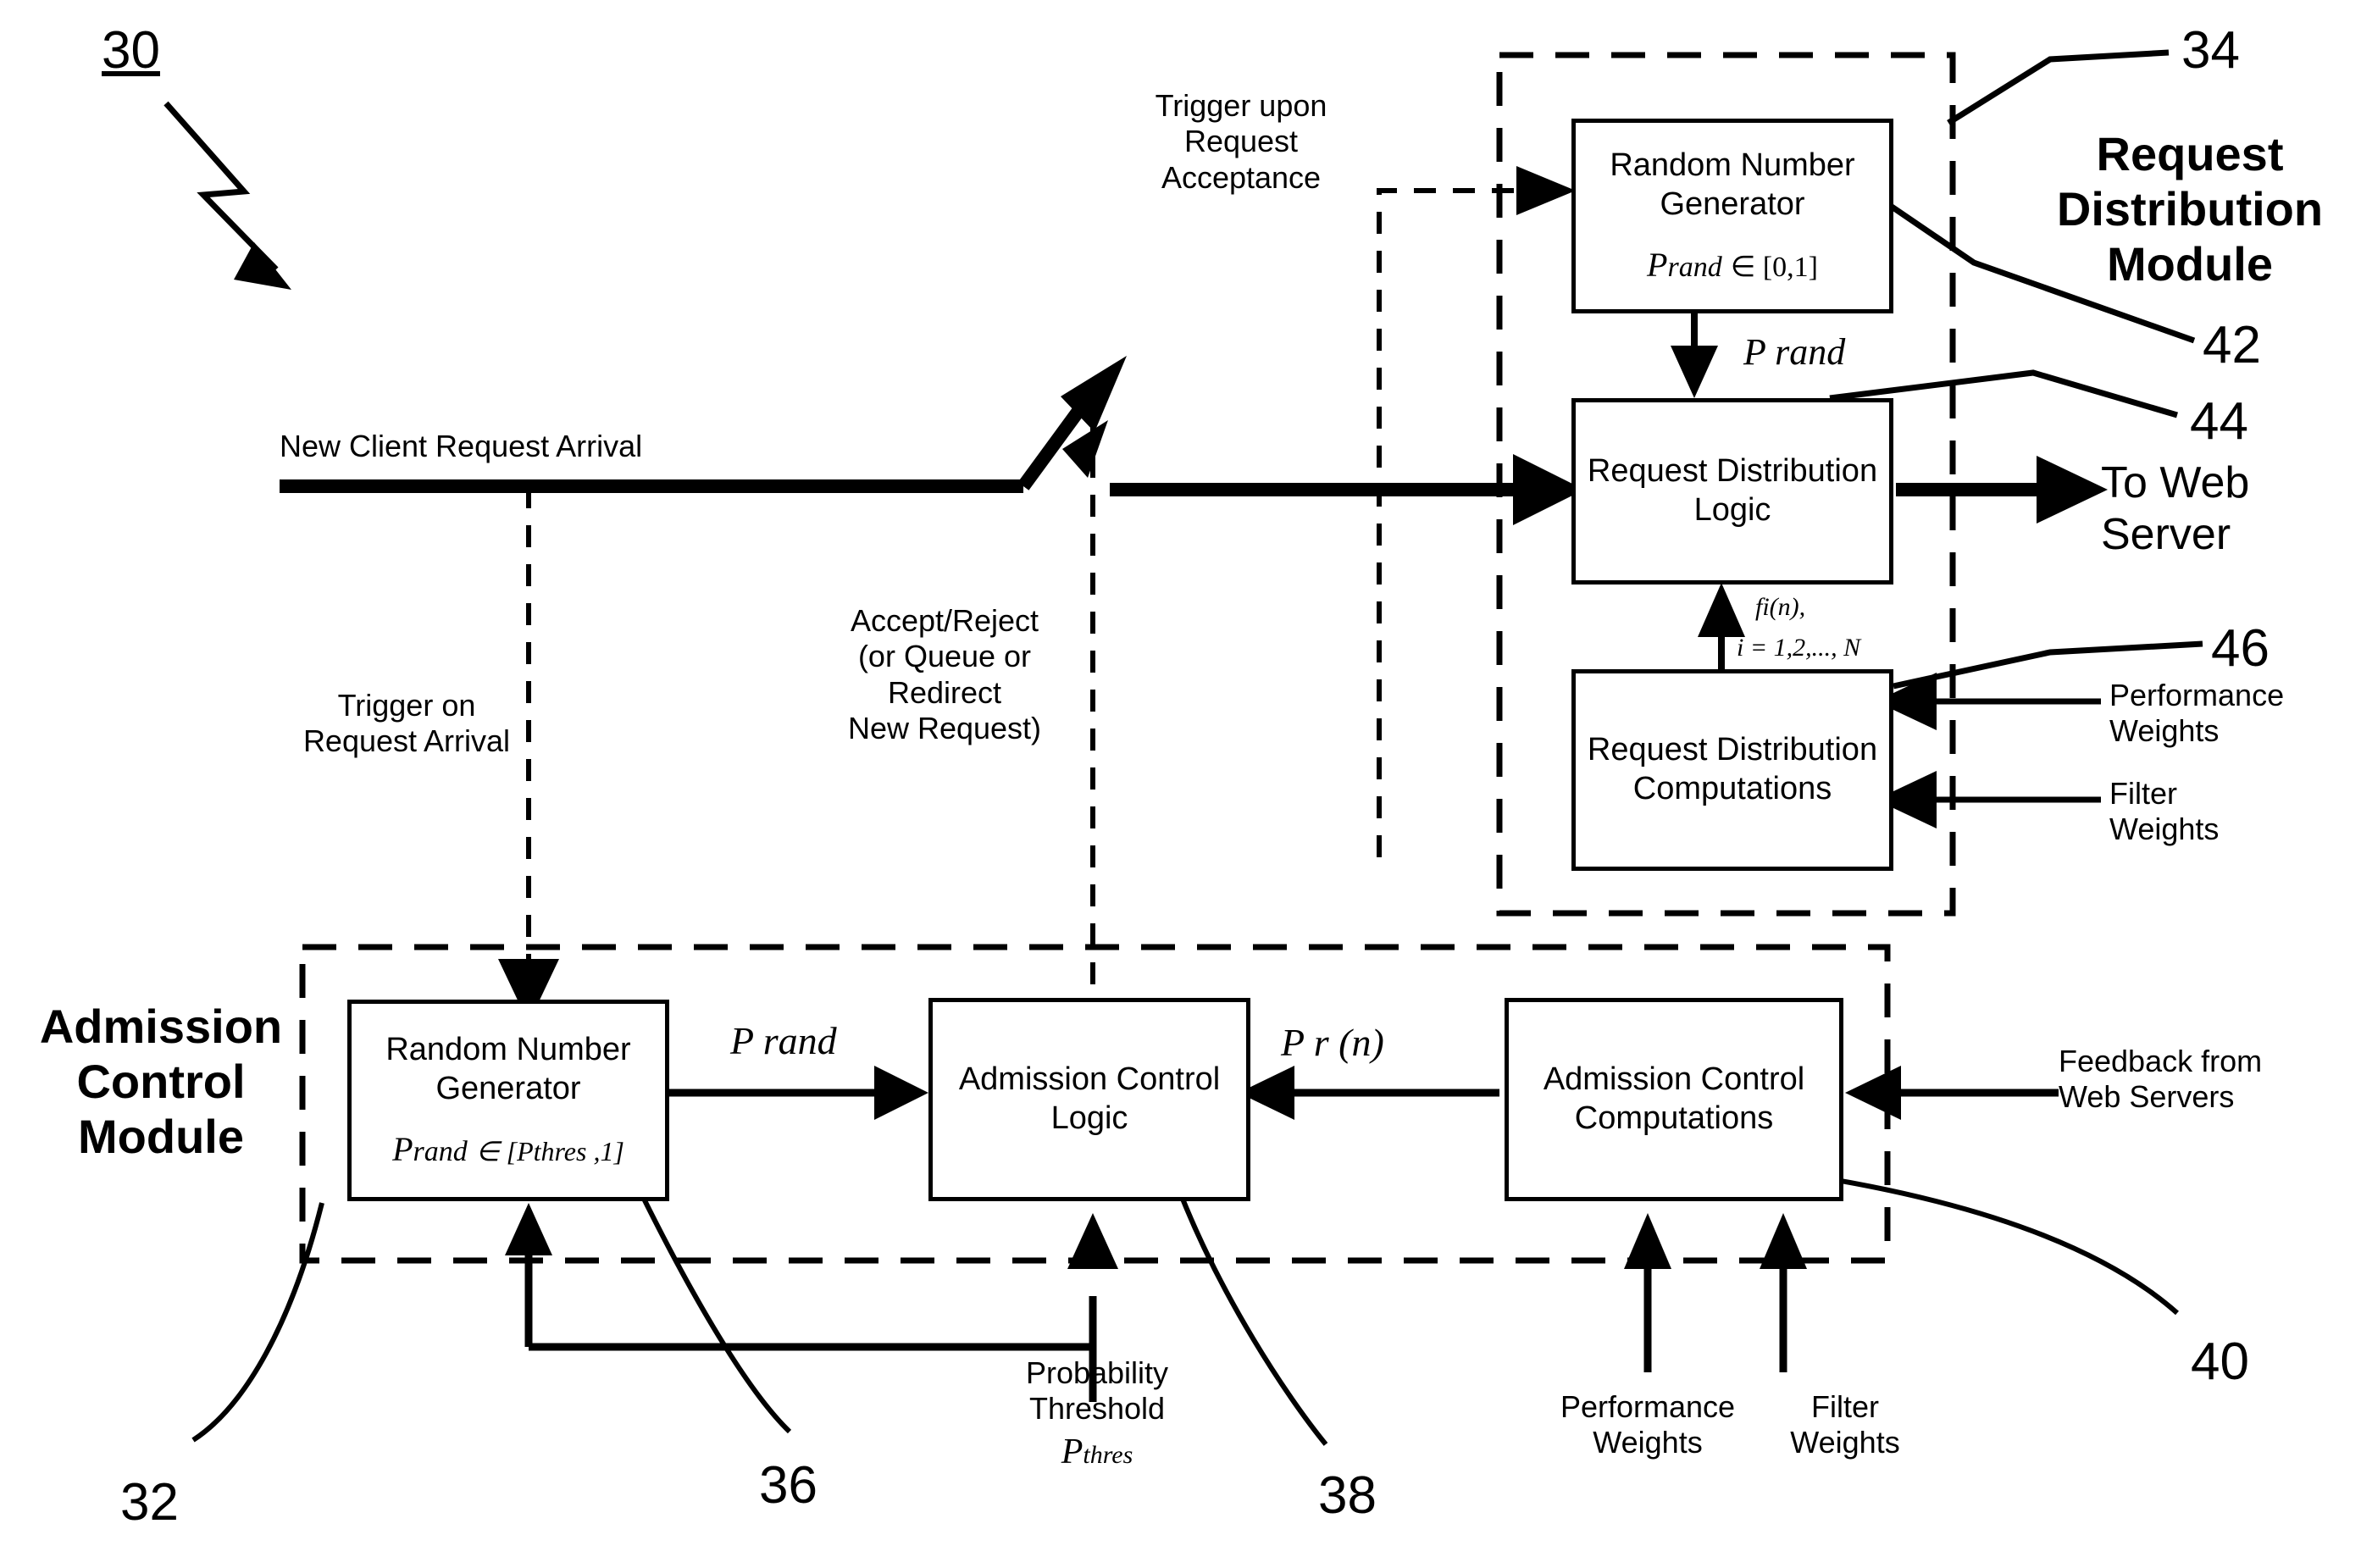 The width and height of the screenshot is (2361, 1568). I want to click on ref-32: 32, so click(149, 1502).